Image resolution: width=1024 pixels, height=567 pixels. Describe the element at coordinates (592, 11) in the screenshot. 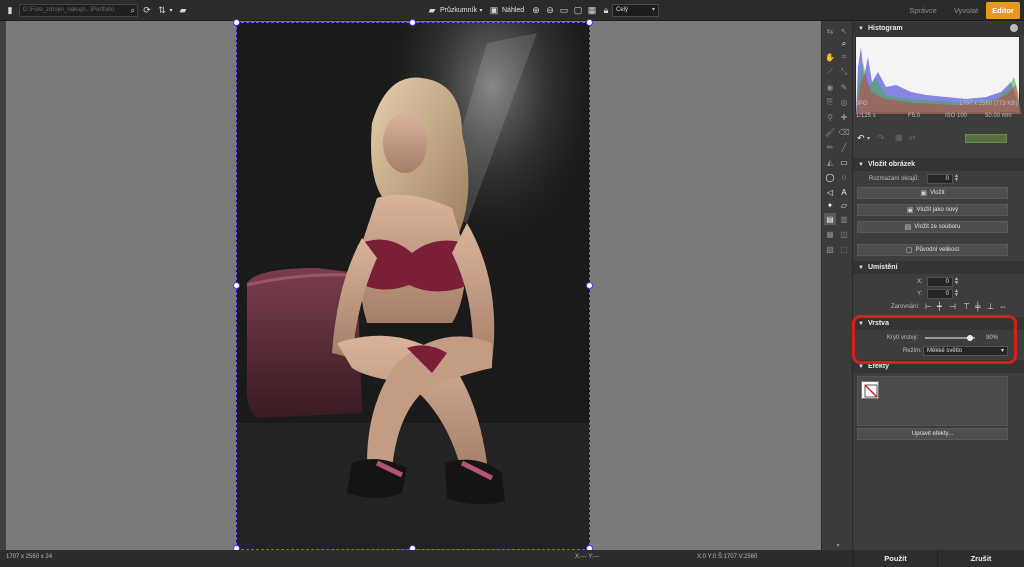

I see `grid-view-icon: ▦` at that location.